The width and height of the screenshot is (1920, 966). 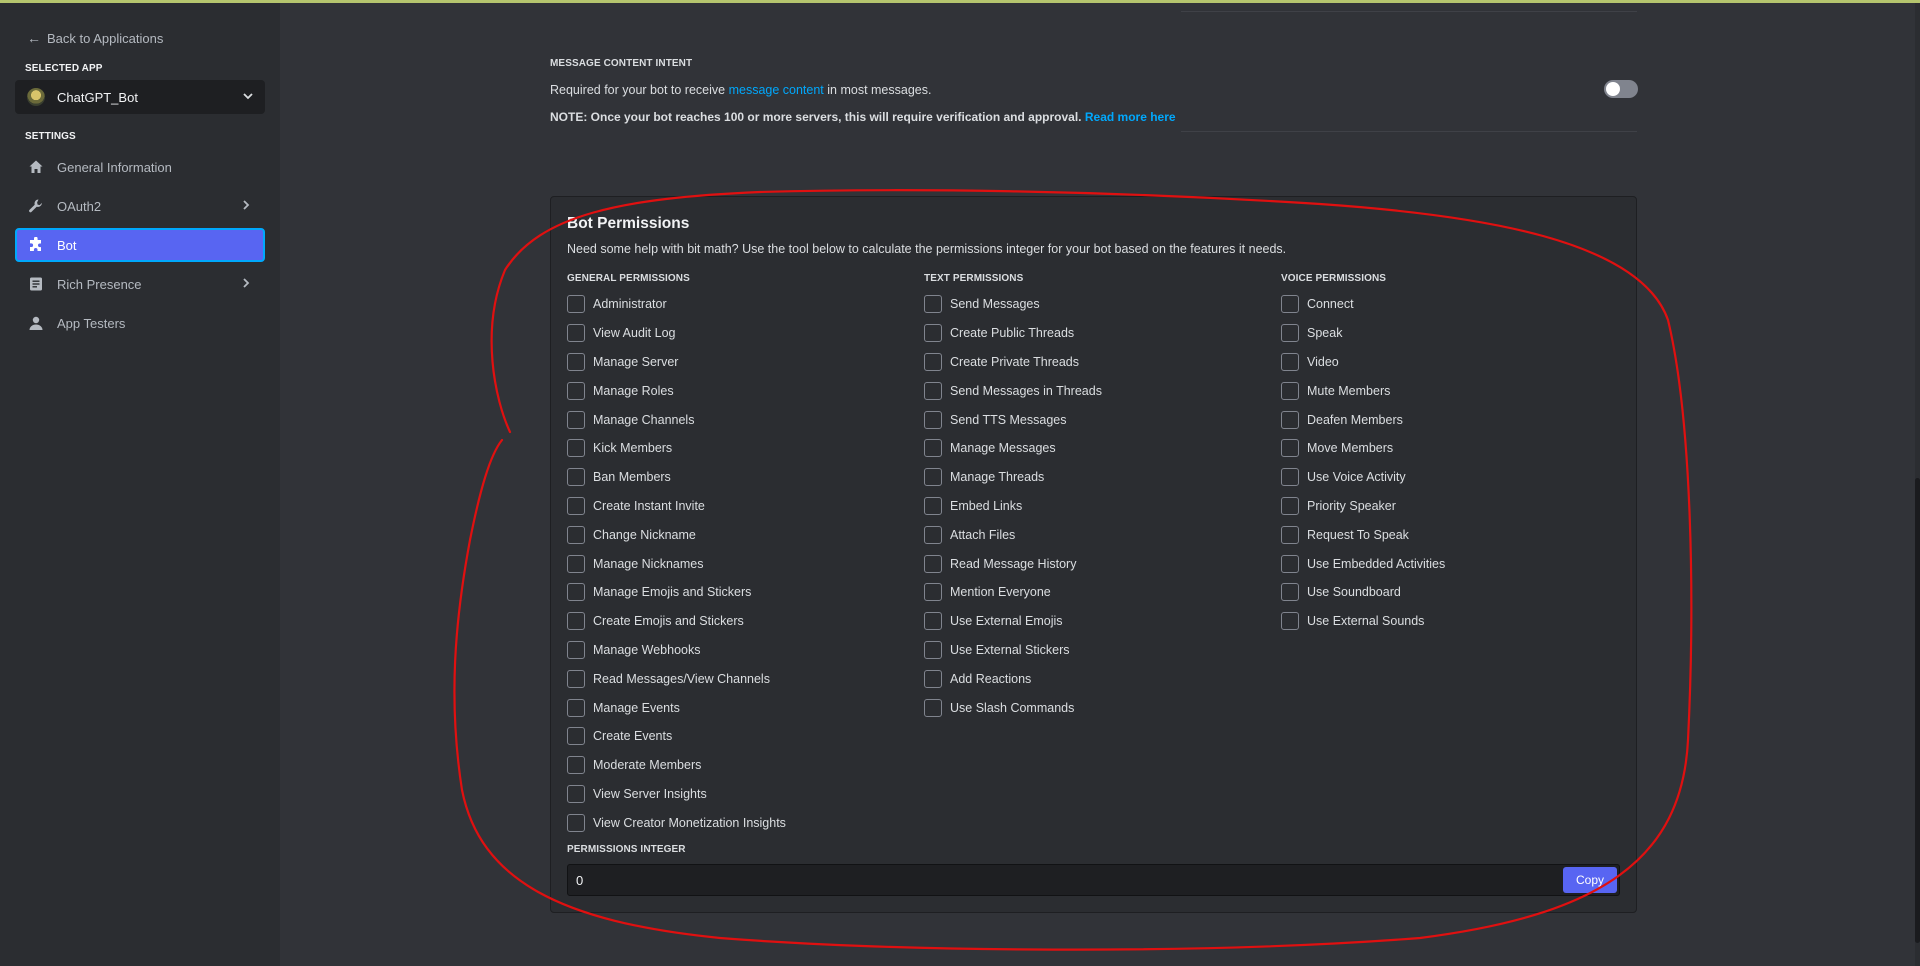 What do you see at coordinates (1094, 707) in the screenshot?
I see `permission-use-slash-commands: Use Slash Commands` at bounding box center [1094, 707].